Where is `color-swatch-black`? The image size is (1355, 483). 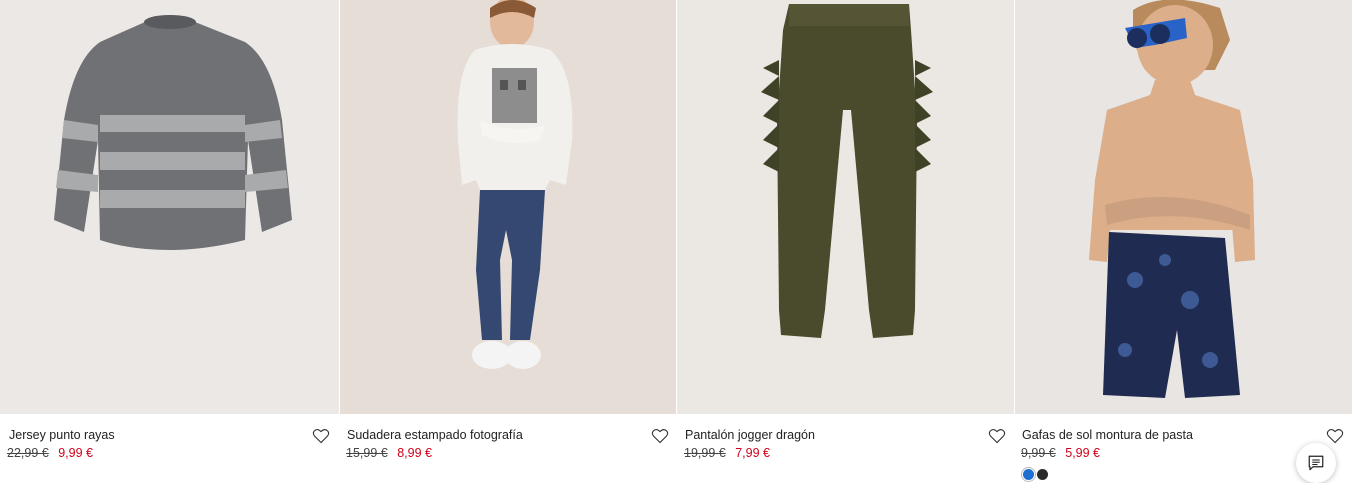
color-swatch-black is located at coordinates (1042, 474).